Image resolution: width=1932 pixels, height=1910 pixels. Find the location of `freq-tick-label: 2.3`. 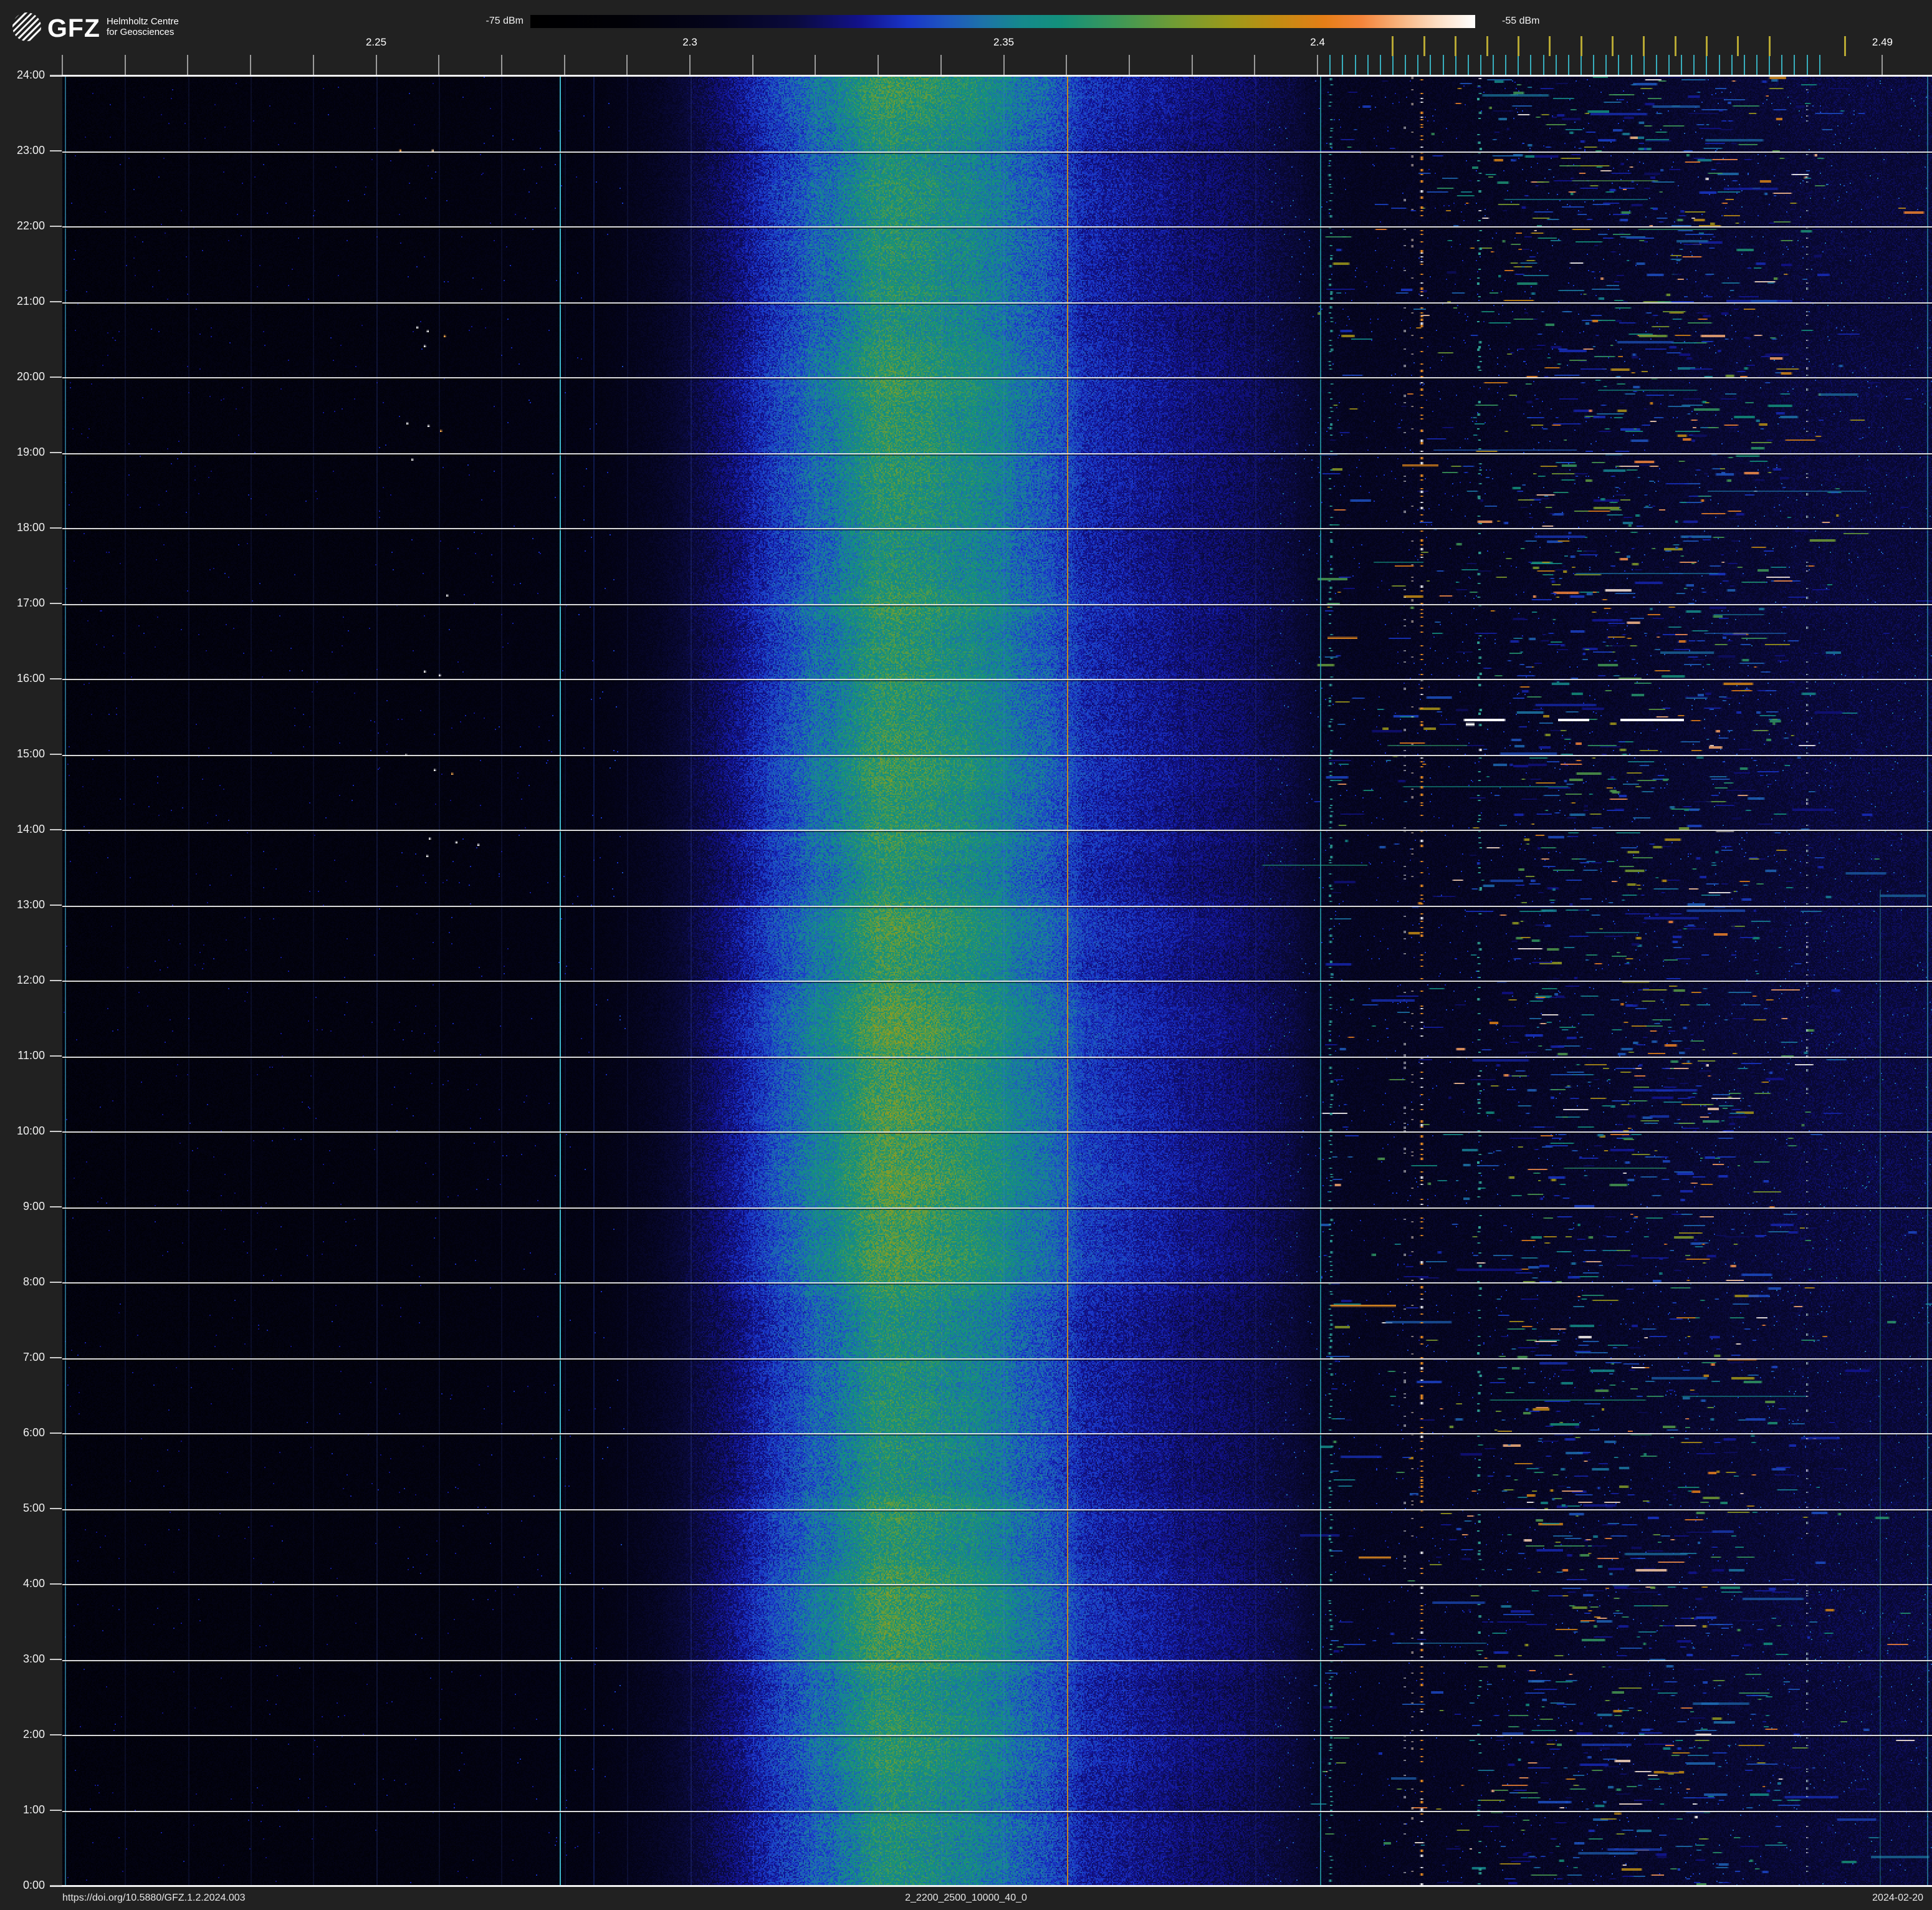

freq-tick-label: 2.3 is located at coordinates (689, 42).